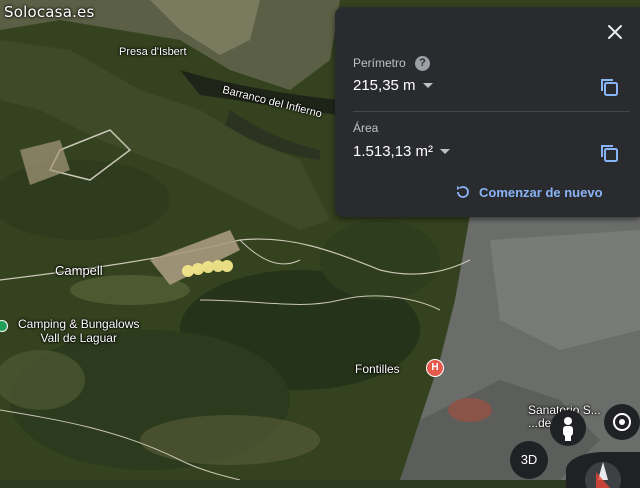  Describe the element at coordinates (423, 64) in the screenshot. I see `help-icon: ?` at that location.